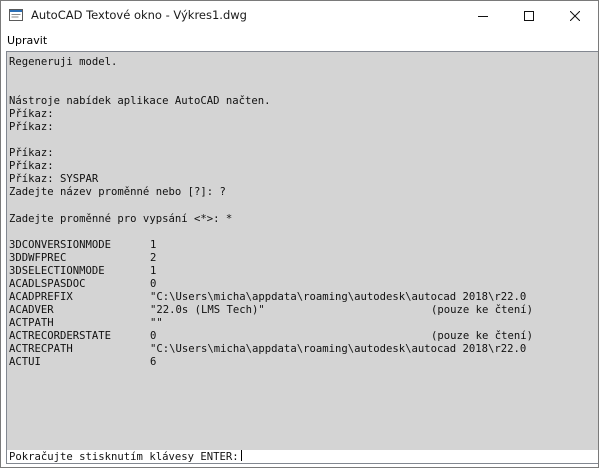 The image size is (599, 468). Describe the element at coordinates (139, 15) in the screenshot. I see `window-title: AutoCAD Textové okno - Výkres1.dwg` at that location.